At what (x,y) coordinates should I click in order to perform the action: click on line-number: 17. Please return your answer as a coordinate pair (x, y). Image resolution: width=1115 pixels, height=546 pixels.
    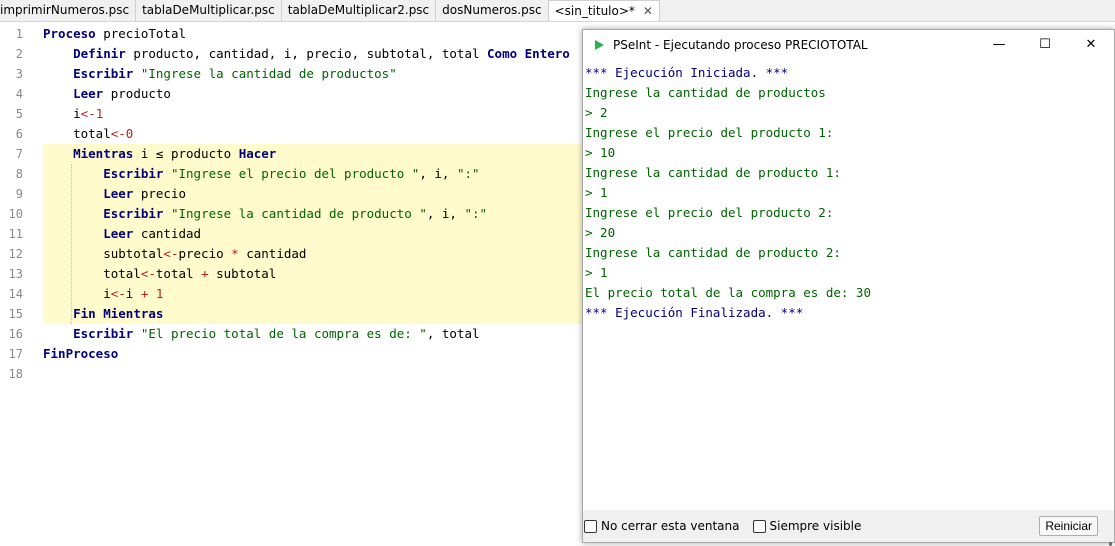
    Looking at the image, I should click on (15, 354).